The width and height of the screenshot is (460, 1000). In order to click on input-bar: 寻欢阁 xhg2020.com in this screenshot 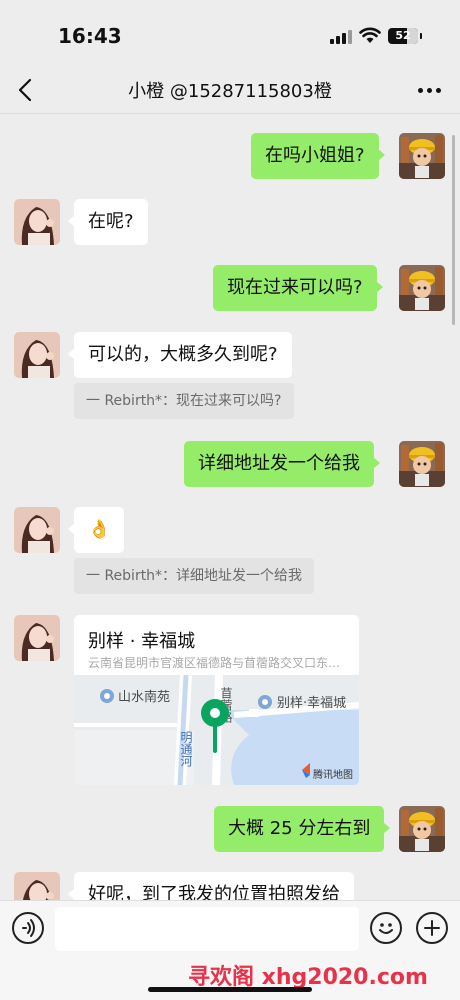, I will do `click(230, 950)`.